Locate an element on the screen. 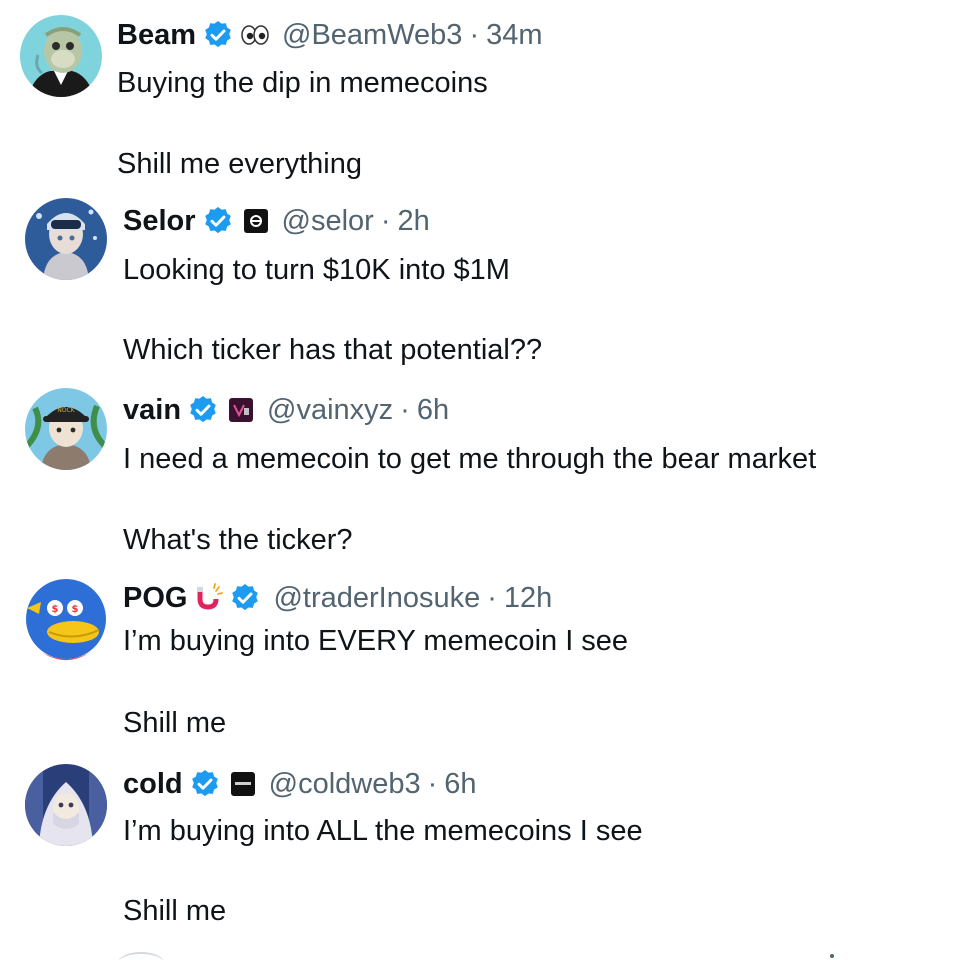 The width and height of the screenshot is (960, 960). tweet-text-line-1: Buying the dip in memecoins is located at coordinates (302, 83).